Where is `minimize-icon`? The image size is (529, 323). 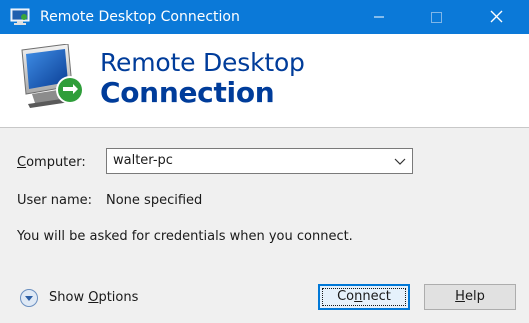 minimize-icon is located at coordinates (379, 17).